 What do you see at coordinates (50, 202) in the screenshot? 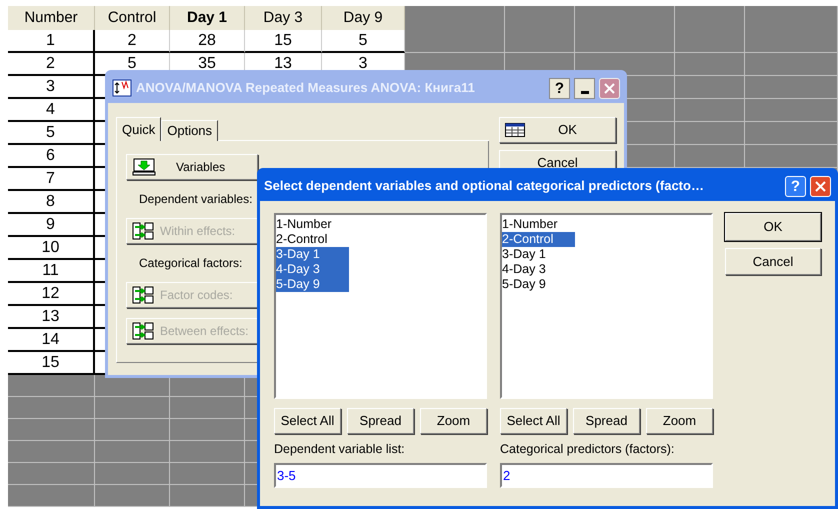
I see `table-cell: 8` at bounding box center [50, 202].